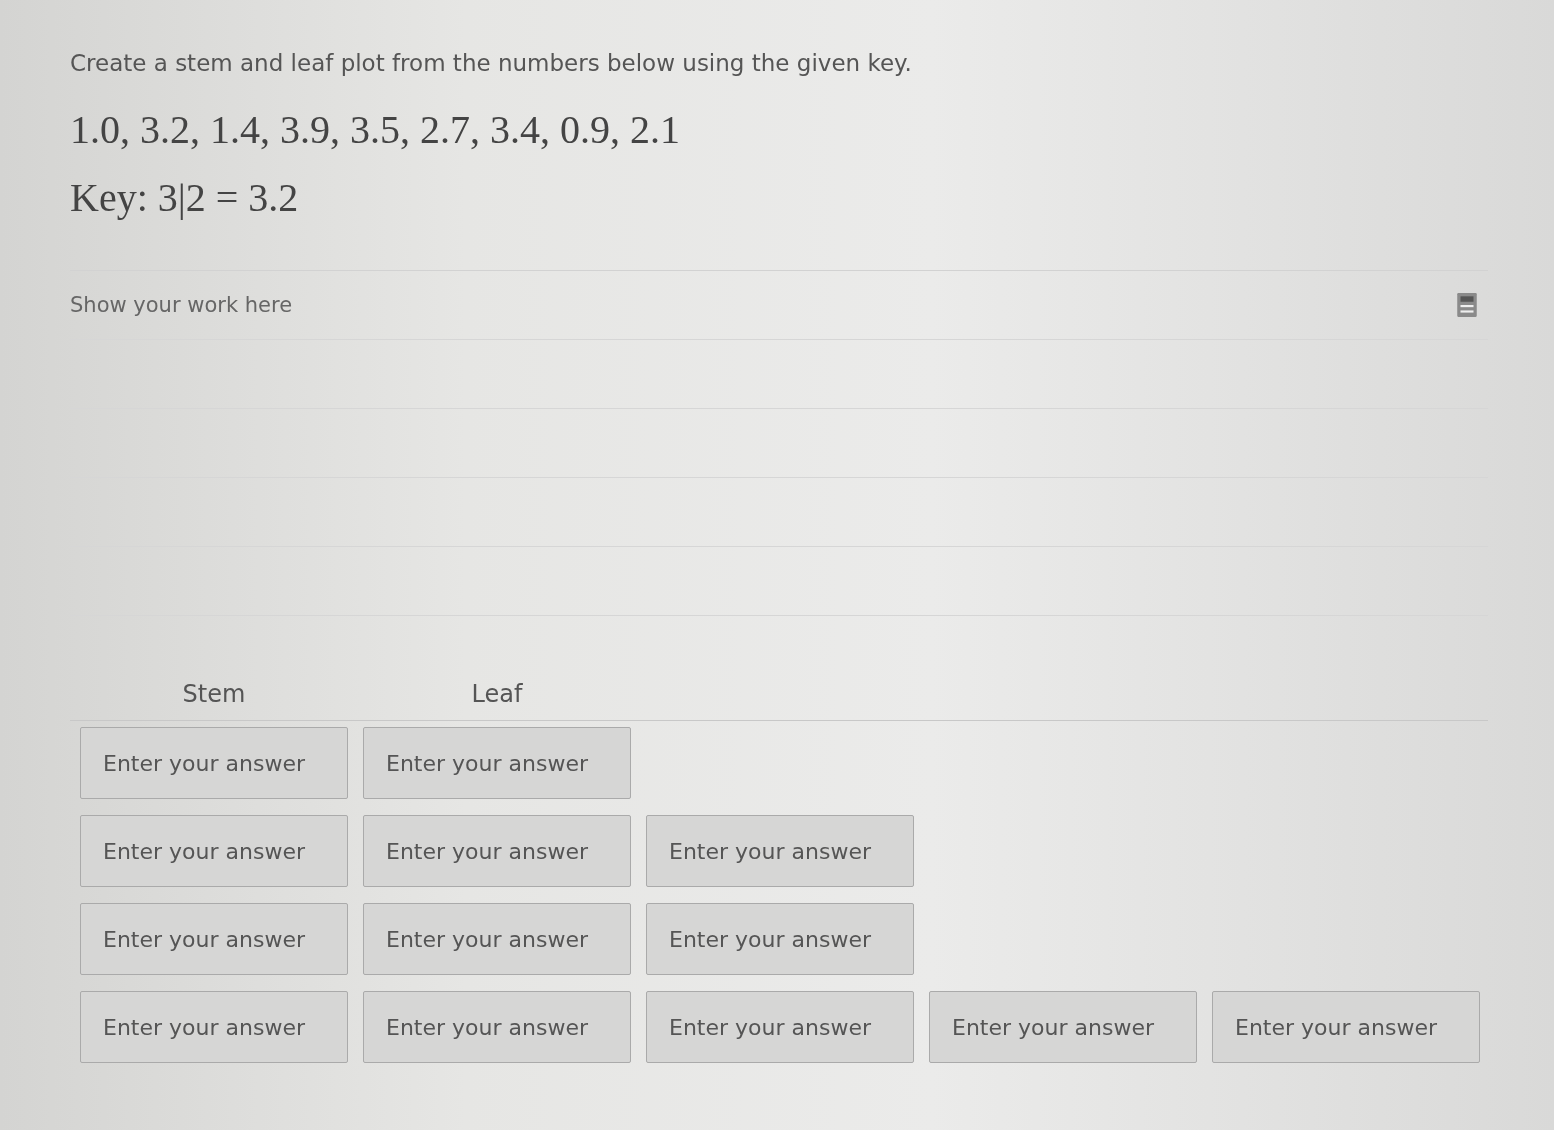 Image resolution: width=1554 pixels, height=1130 pixels. I want to click on work-label: Show your work here, so click(181, 305).